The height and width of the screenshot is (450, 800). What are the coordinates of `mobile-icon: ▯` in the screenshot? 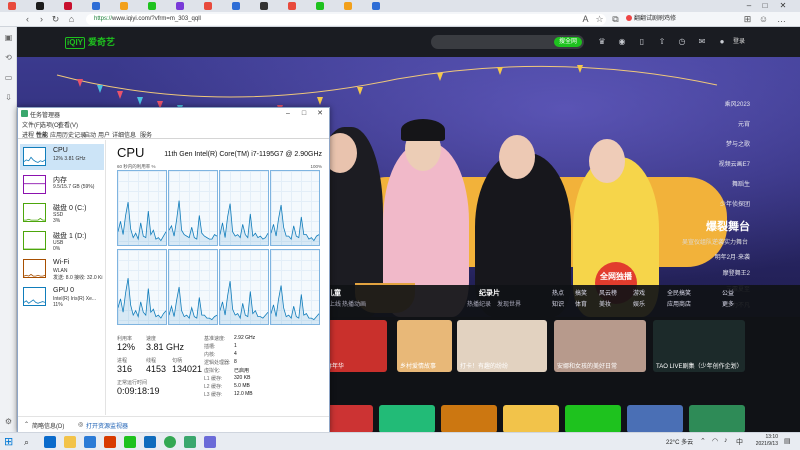 It's located at (642, 42).